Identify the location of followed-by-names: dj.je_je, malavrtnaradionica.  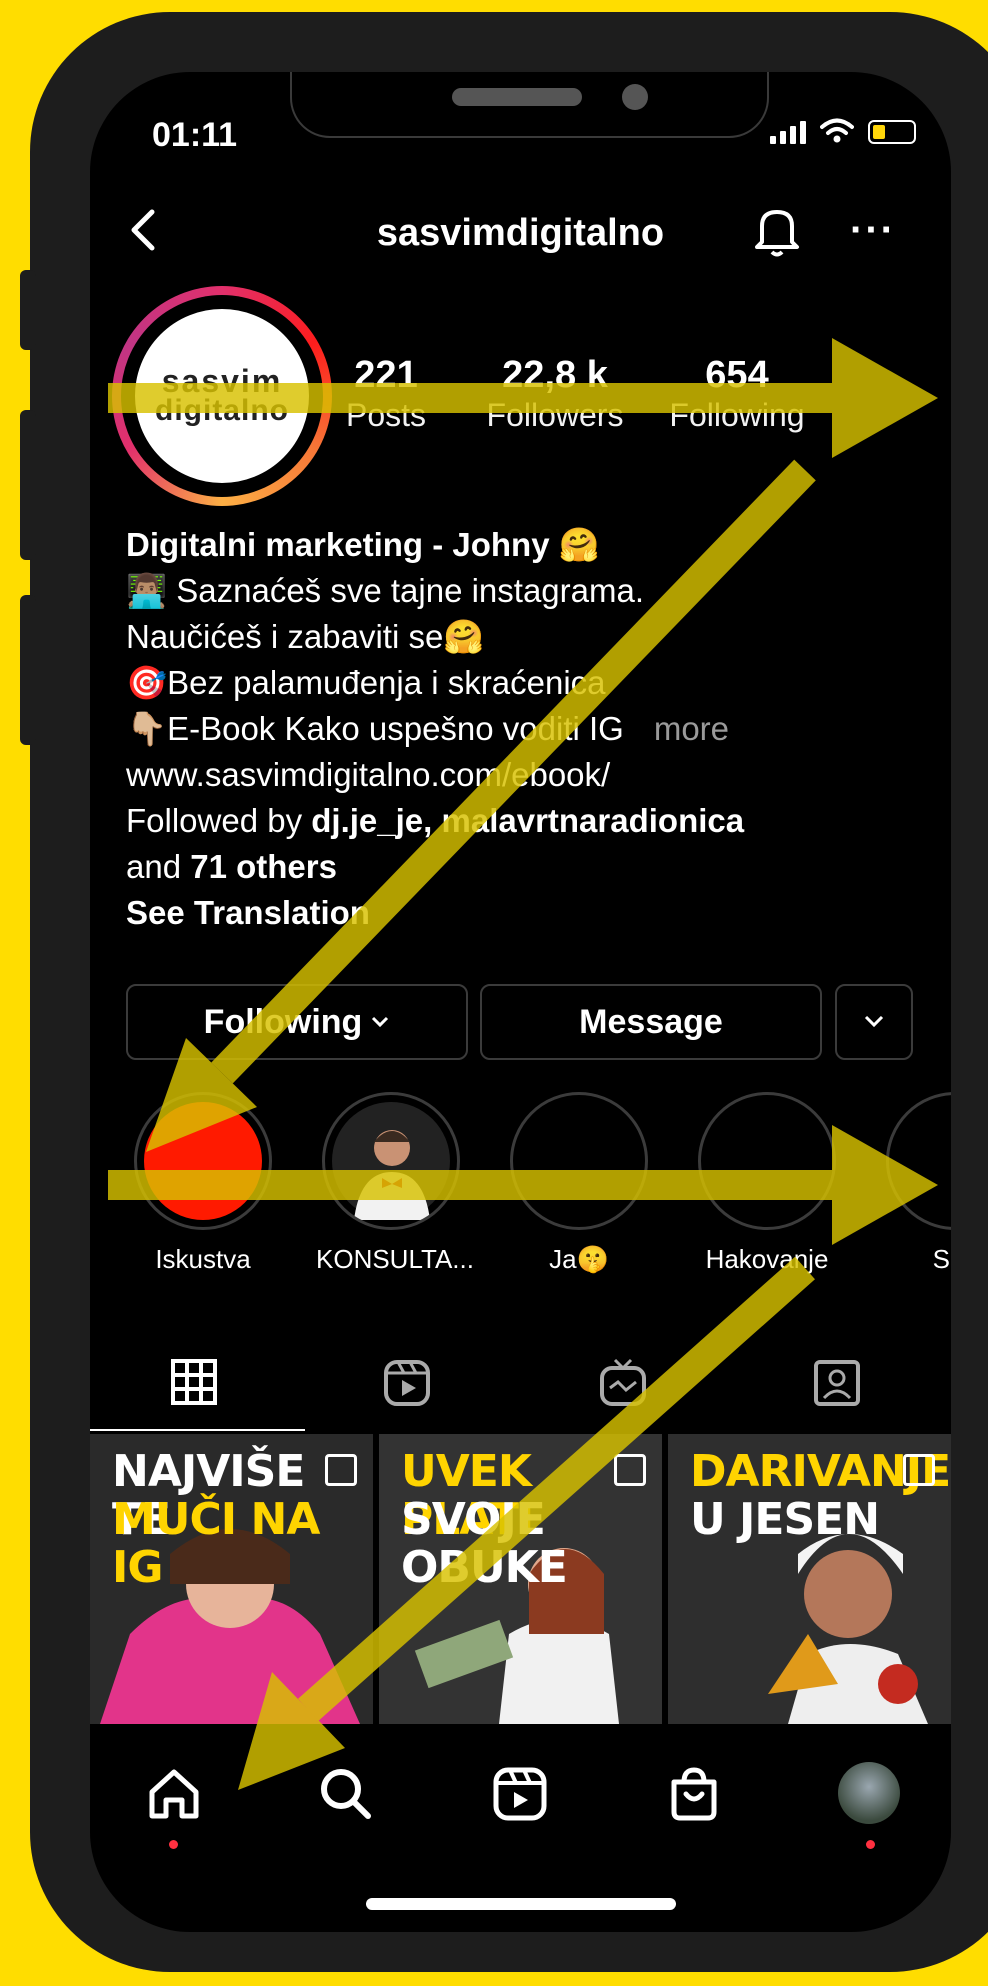
(527, 820).